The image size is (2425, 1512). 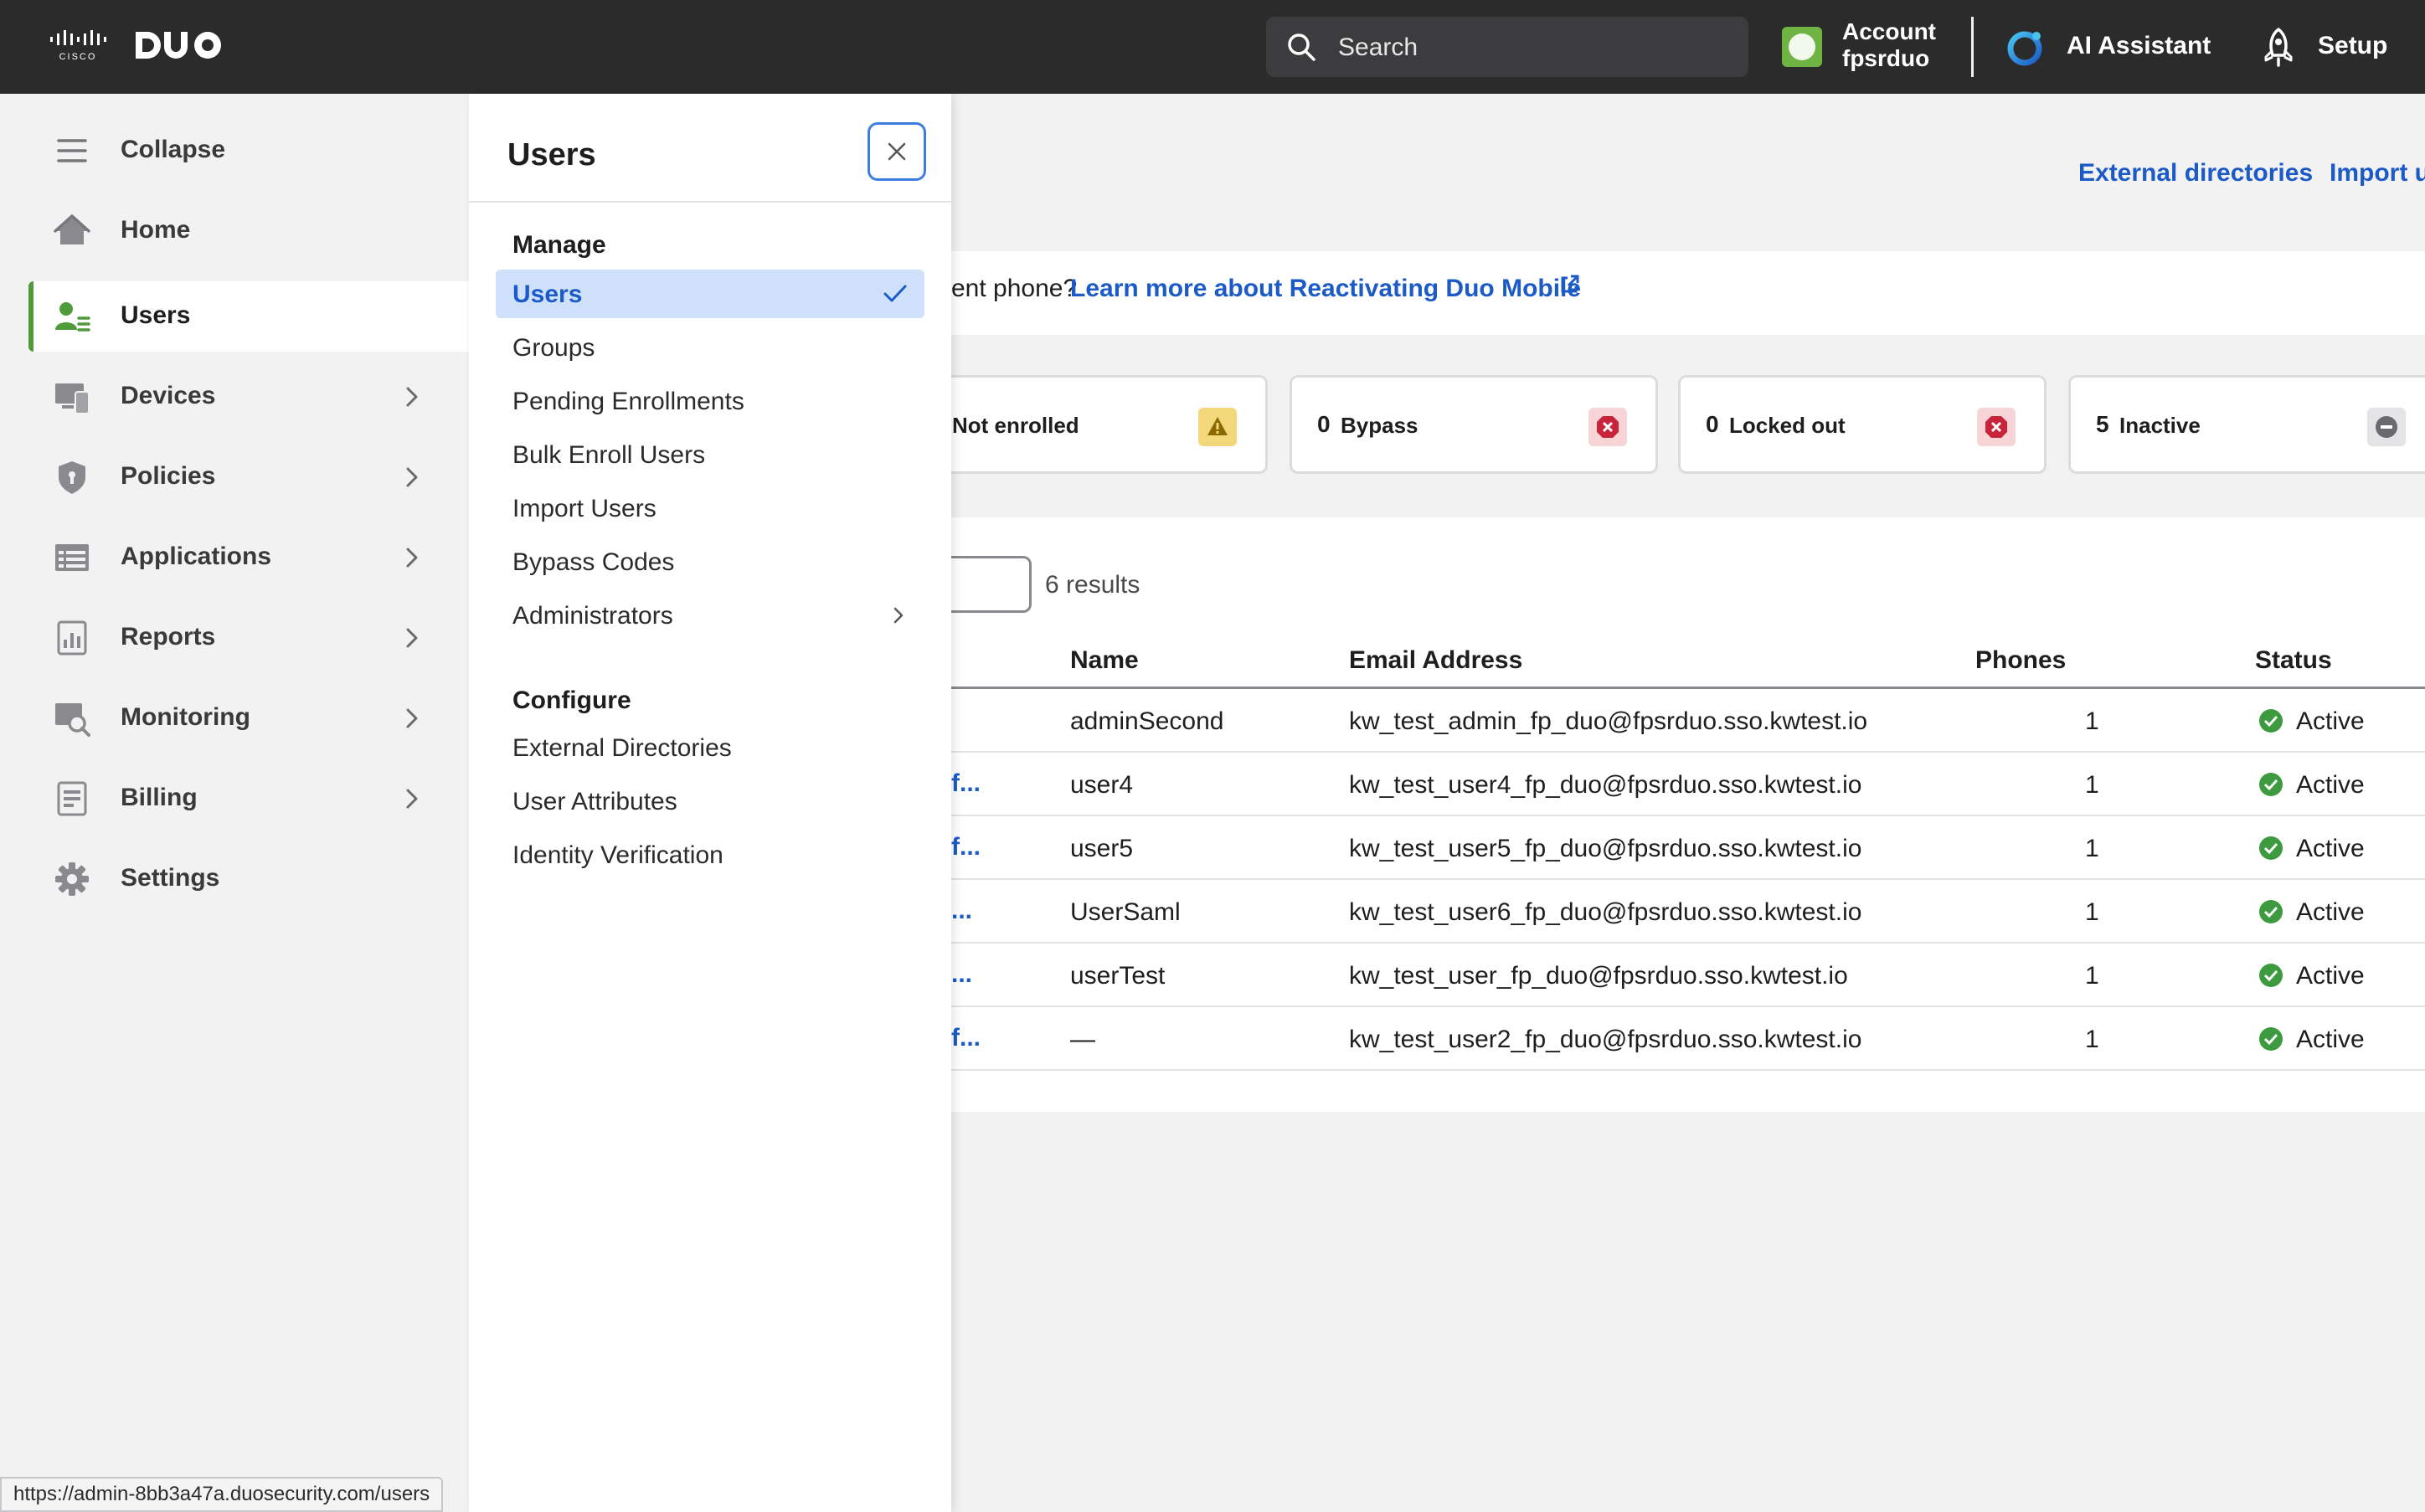 I want to click on stat-locked-out: 0 Locked out, so click(x=1862, y=424).